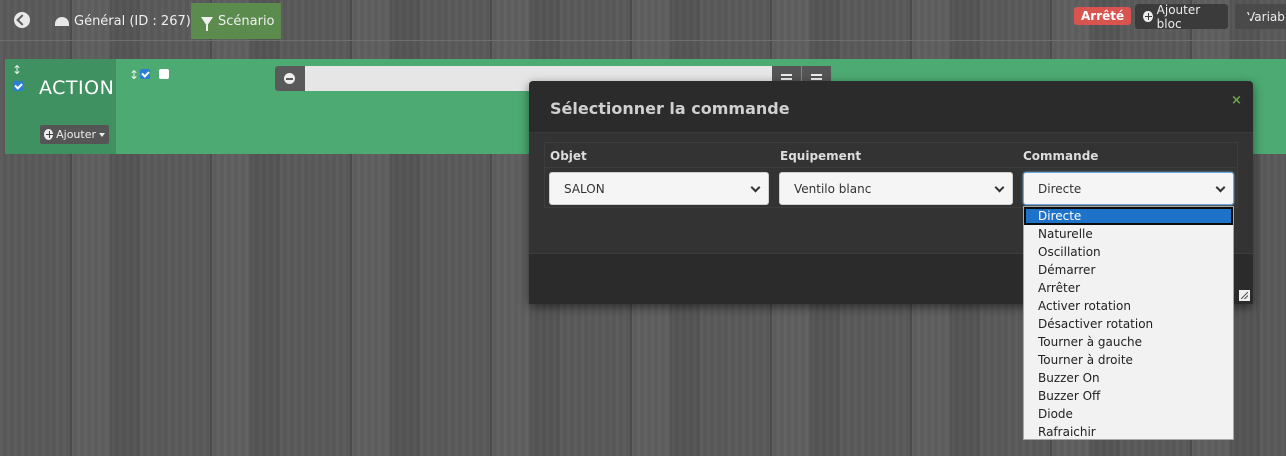  I want to click on variables-label: Variables, so click(1266, 16).